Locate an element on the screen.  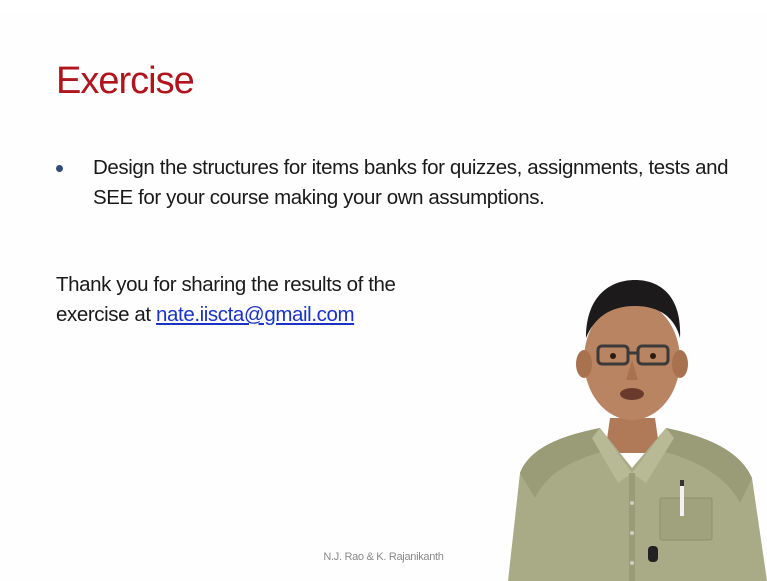
email-link: nate.iiscta@gmail.com is located at coordinates (255, 314).